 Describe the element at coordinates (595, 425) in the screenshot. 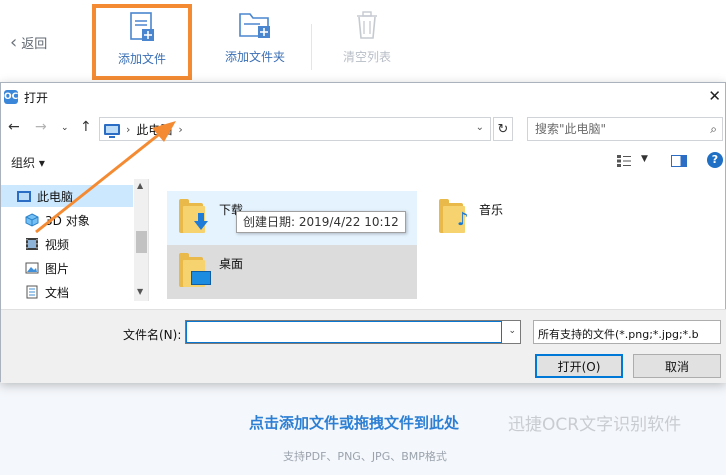

I see `watermark: 迅捷OCR文字识别软件` at that location.